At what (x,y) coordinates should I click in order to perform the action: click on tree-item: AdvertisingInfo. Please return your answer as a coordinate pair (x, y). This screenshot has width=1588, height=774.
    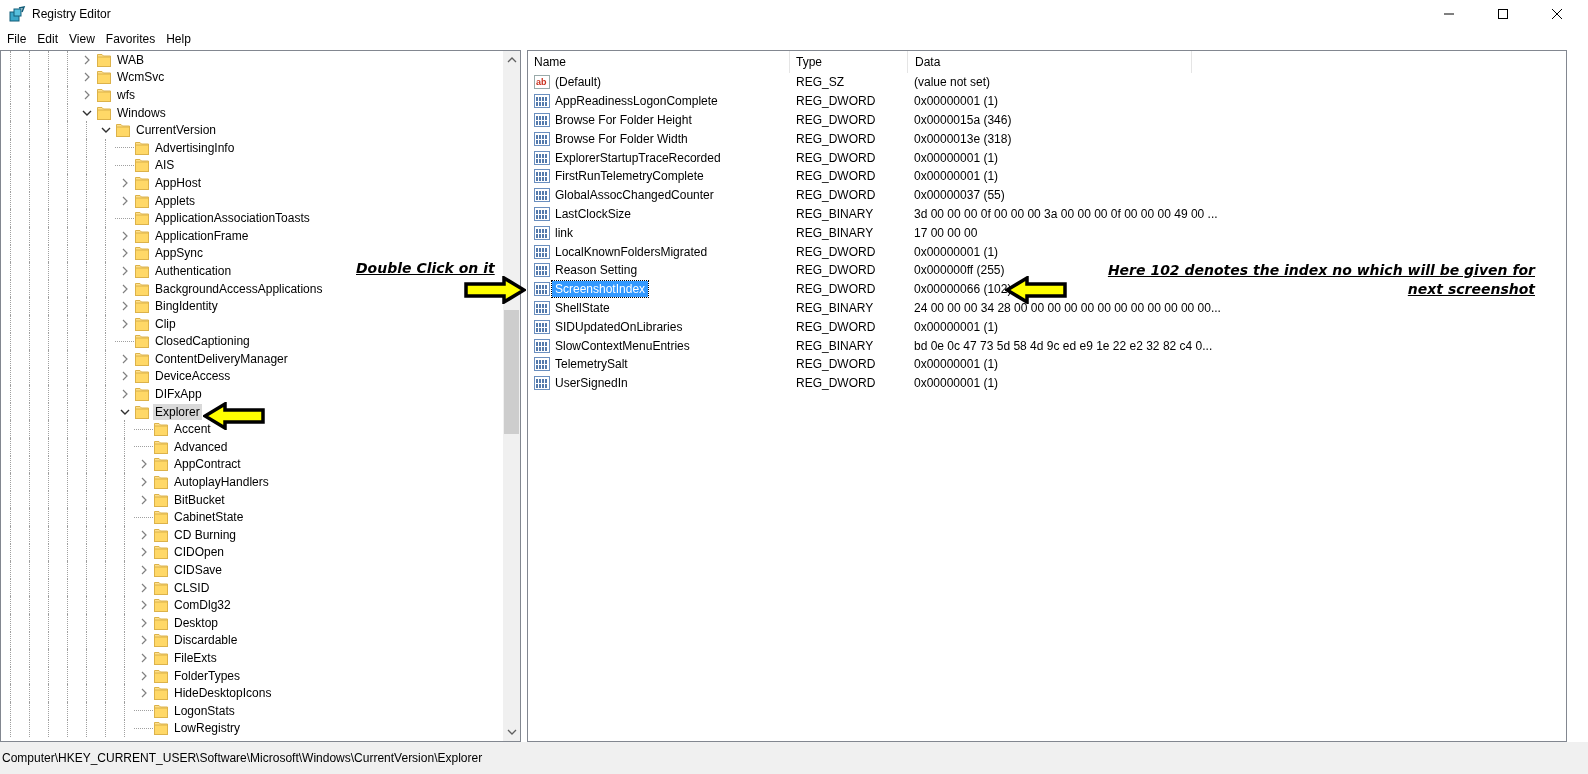
    Looking at the image, I should click on (195, 147).